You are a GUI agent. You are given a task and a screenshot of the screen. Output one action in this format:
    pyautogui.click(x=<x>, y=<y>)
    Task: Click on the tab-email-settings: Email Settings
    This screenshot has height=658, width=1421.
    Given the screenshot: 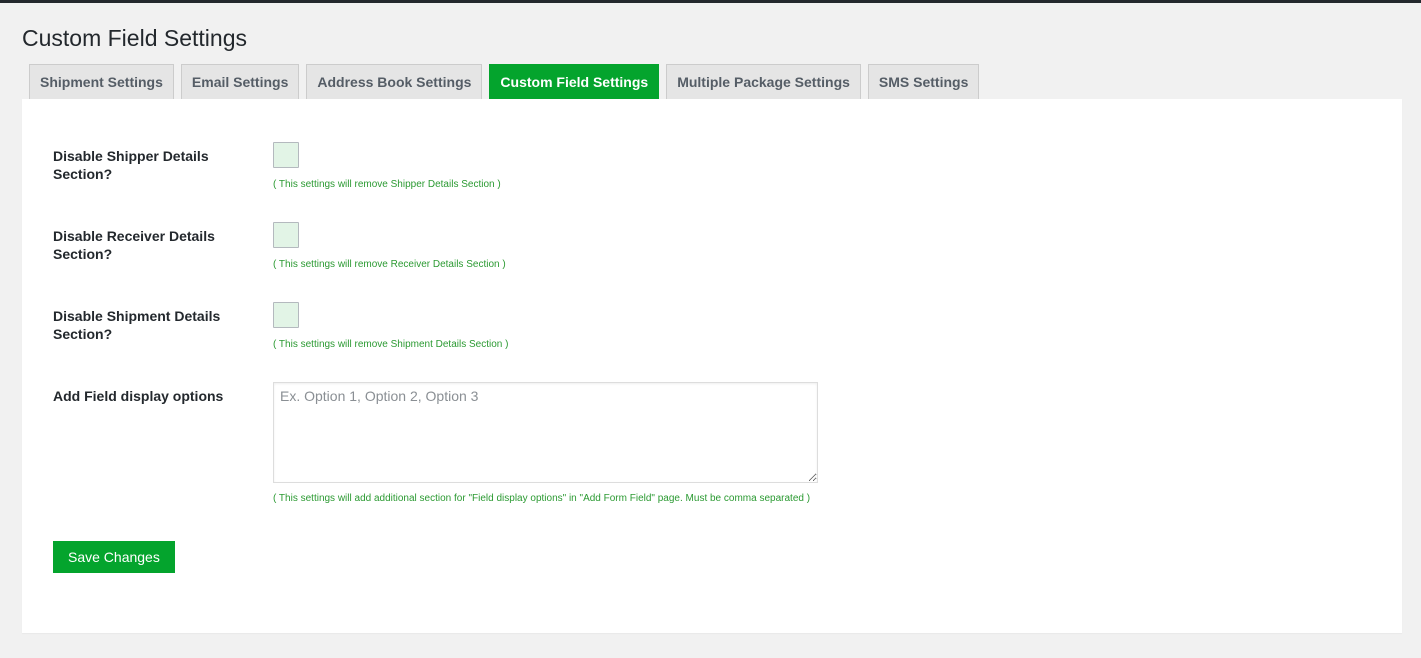 What is the action you would take?
    pyautogui.click(x=240, y=81)
    